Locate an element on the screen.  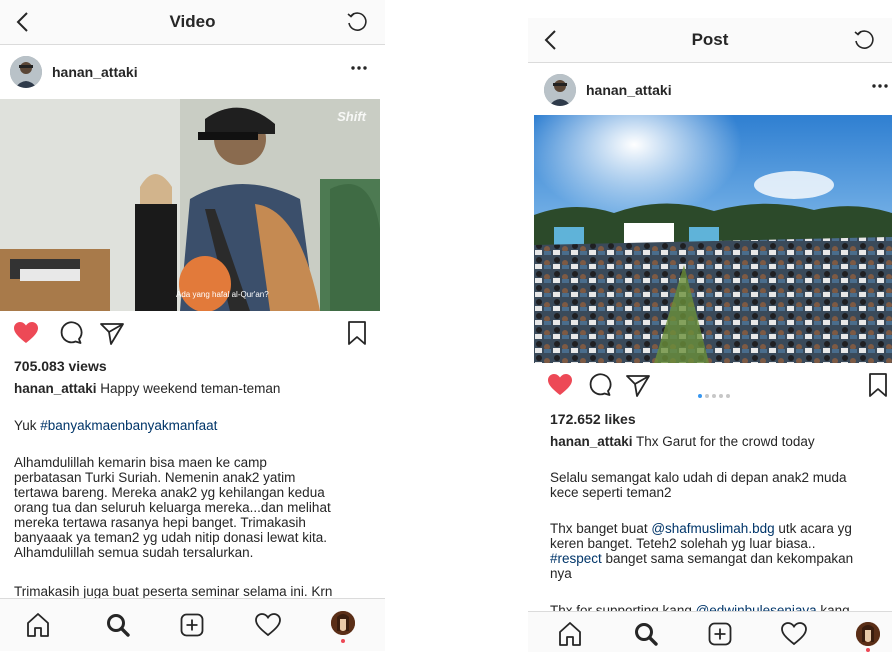
page-title: Video is located at coordinates (192, 21).